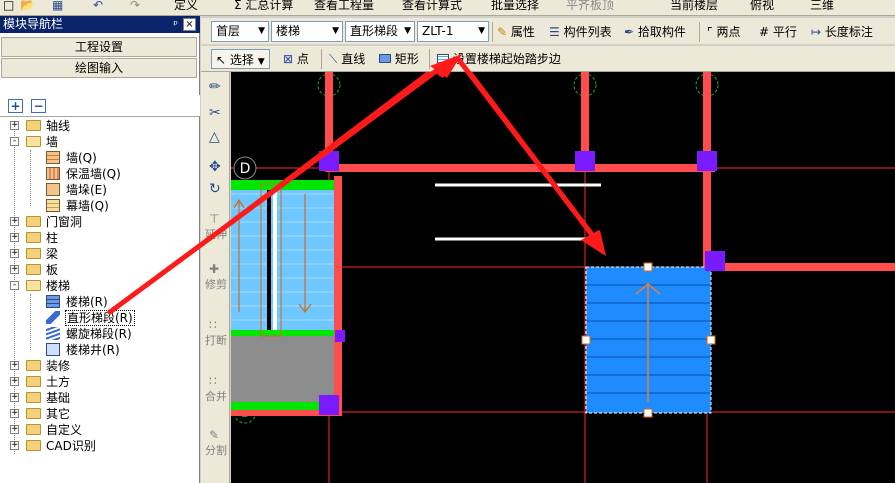 This screenshot has height=483, width=895. What do you see at coordinates (554, 32) in the screenshot?
I see `list-icon: ☰` at bounding box center [554, 32].